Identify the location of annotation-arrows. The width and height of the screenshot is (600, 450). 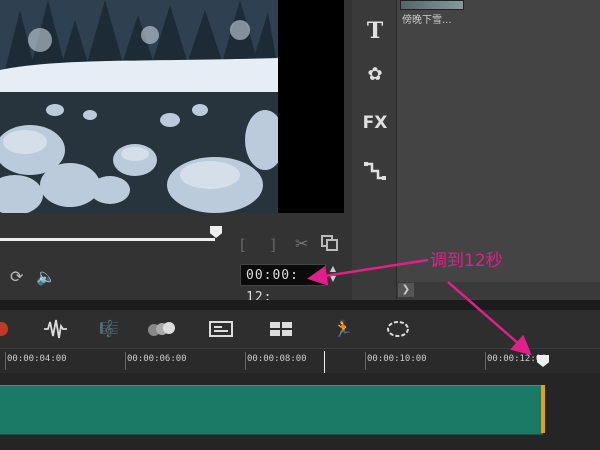
(419, 307).